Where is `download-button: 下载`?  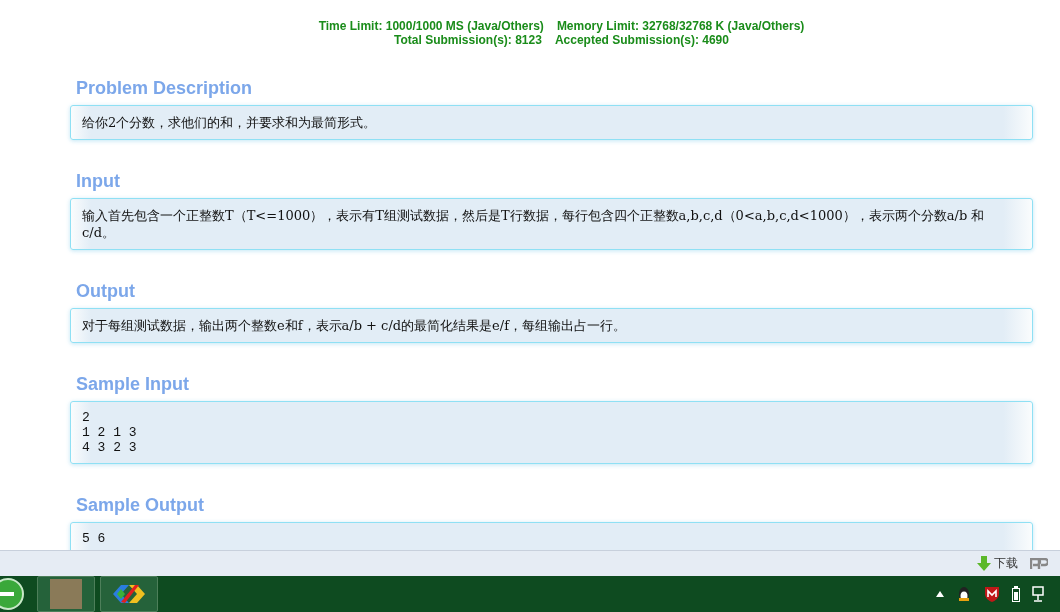
download-button: 下载 is located at coordinates (997, 563).